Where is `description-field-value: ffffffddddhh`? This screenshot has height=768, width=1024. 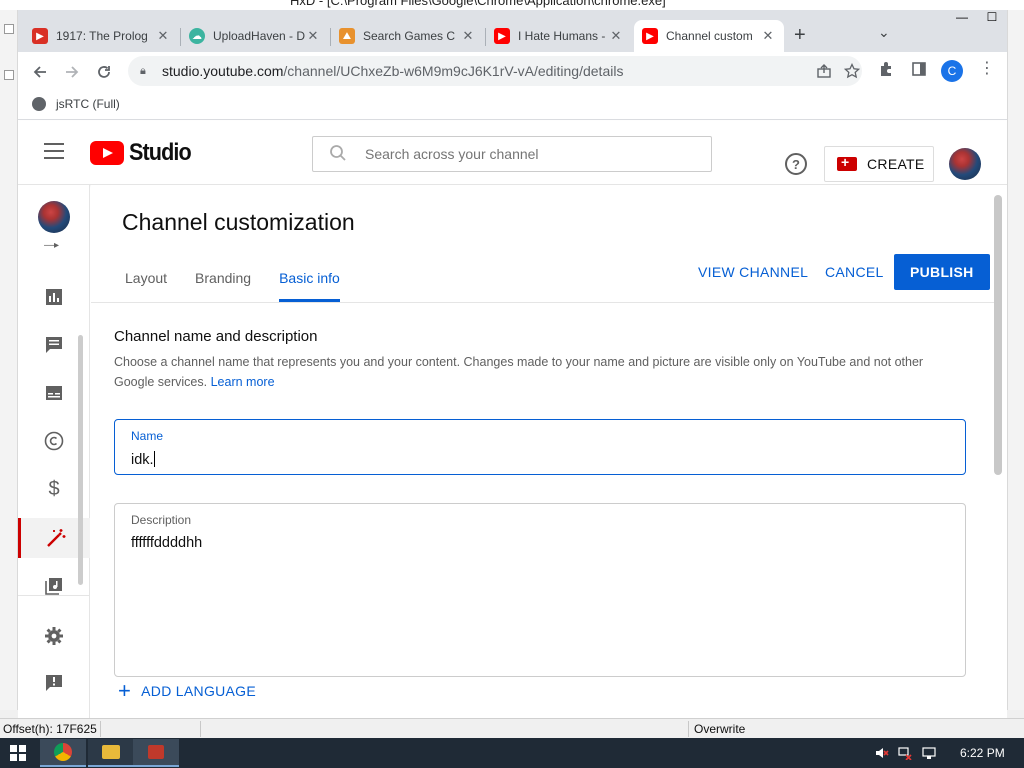 description-field-value: ffffffddddhh is located at coordinates (166, 543).